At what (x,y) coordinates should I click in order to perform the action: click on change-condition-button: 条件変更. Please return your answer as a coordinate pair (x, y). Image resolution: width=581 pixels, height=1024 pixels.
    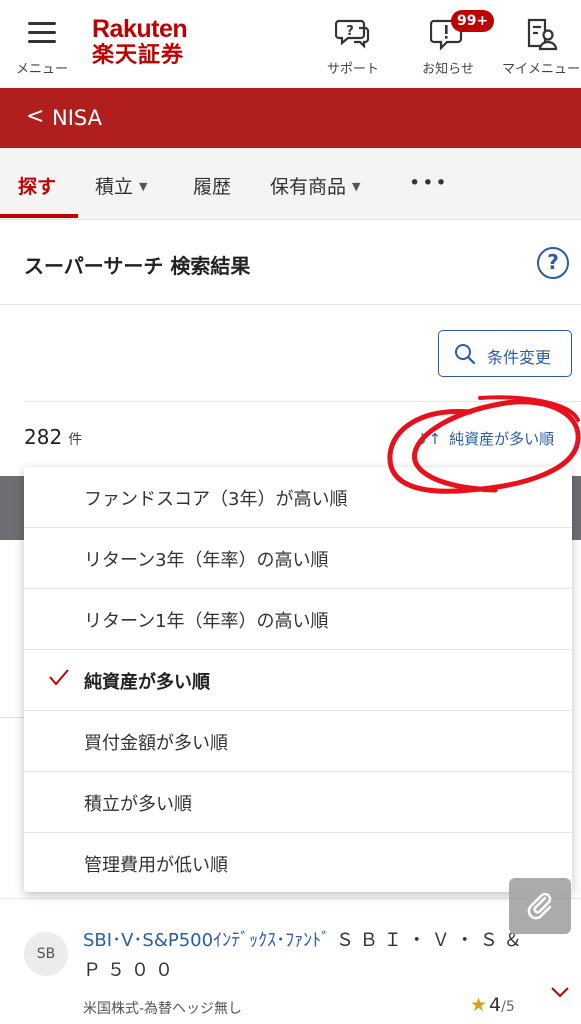
    Looking at the image, I should click on (505, 353).